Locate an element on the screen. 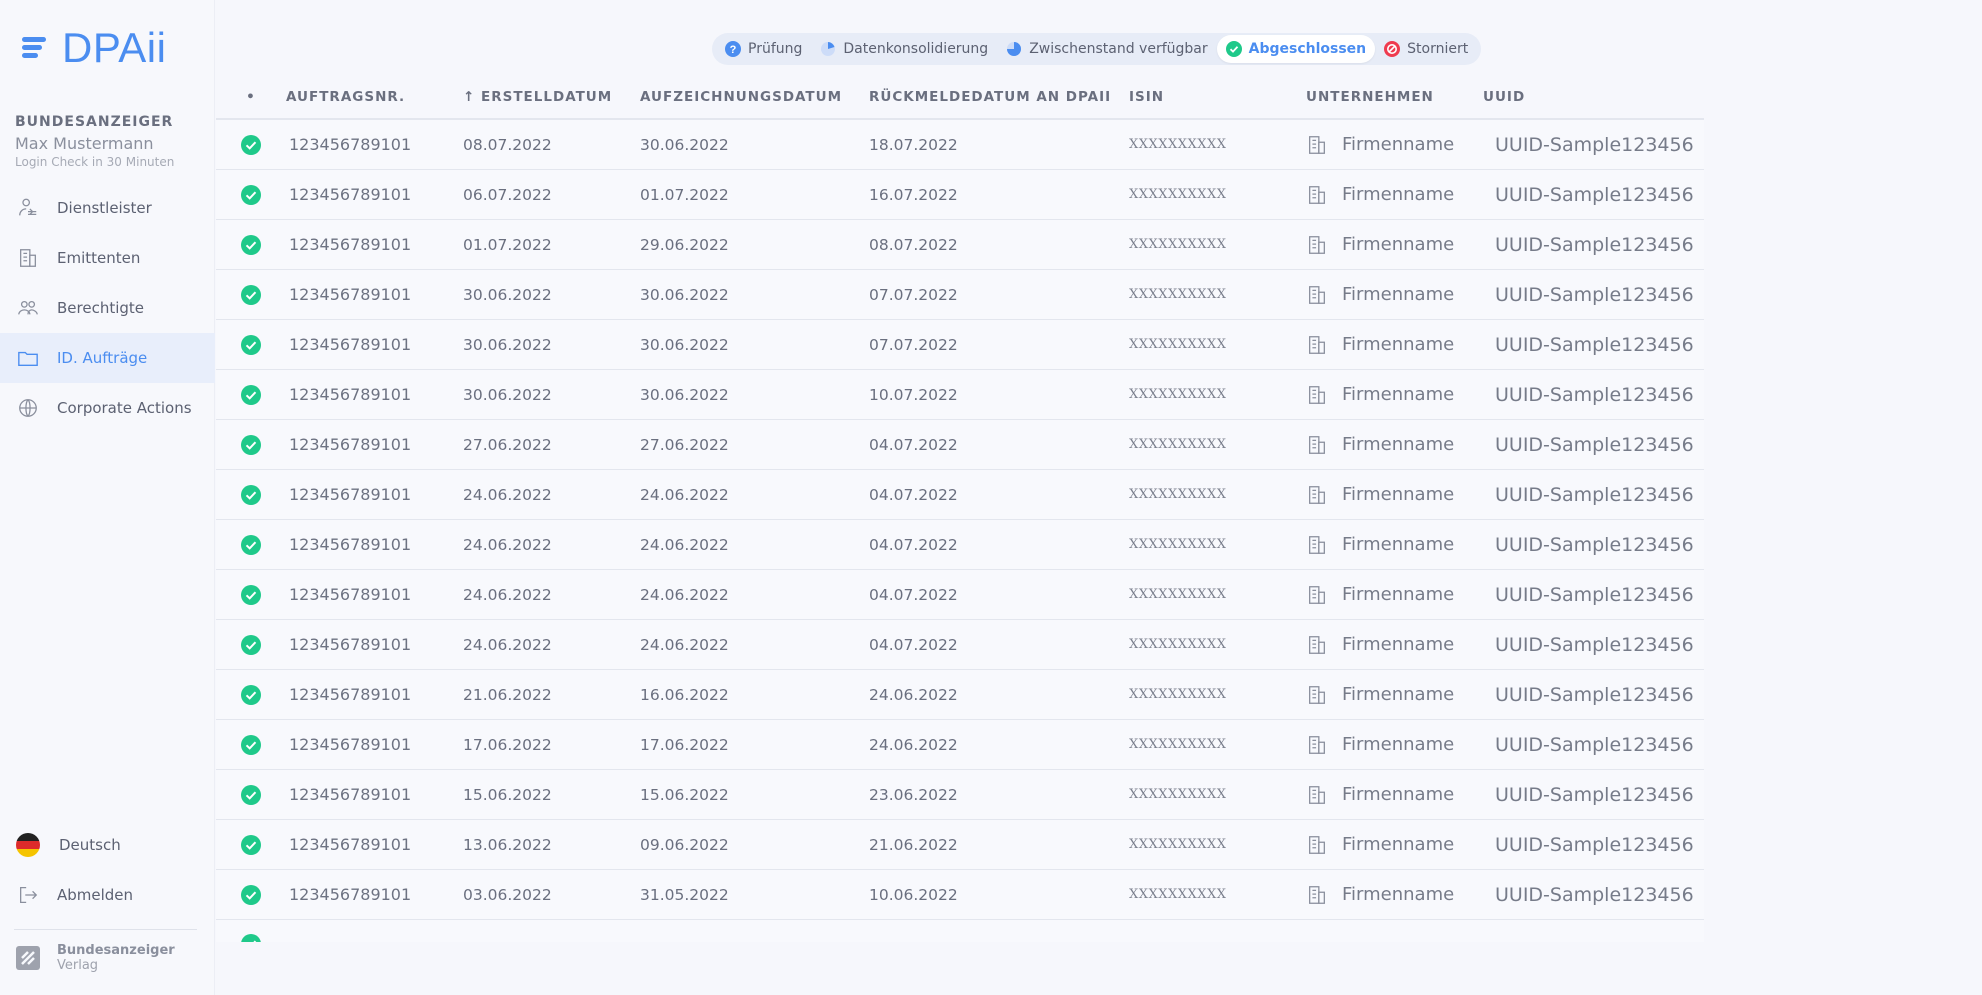 The image size is (1982, 995). language-selector: Deutsch is located at coordinates (107, 845).